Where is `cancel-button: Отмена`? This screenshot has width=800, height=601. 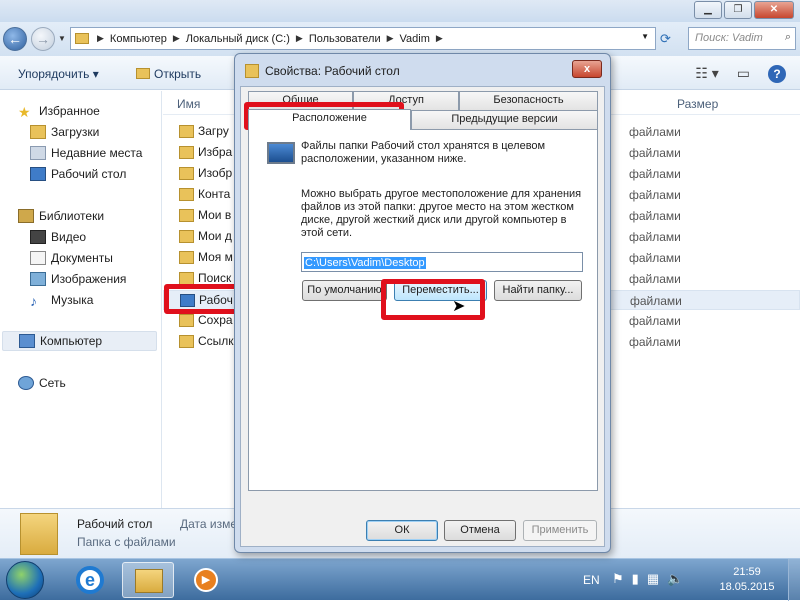 cancel-button: Отмена is located at coordinates (480, 530).